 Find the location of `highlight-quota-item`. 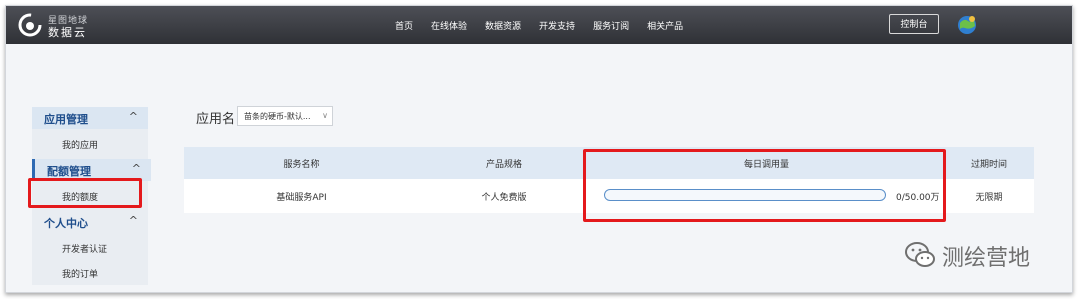

highlight-quota-item is located at coordinates (85, 193).